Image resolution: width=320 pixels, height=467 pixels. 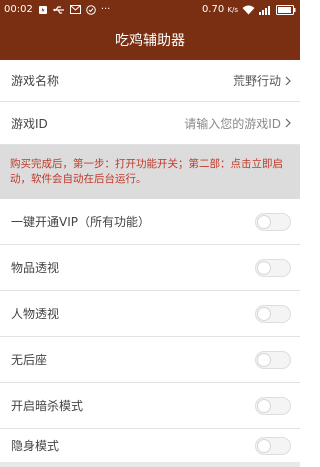 What do you see at coordinates (59, 10) in the screenshot?
I see `usb-icon` at bounding box center [59, 10].